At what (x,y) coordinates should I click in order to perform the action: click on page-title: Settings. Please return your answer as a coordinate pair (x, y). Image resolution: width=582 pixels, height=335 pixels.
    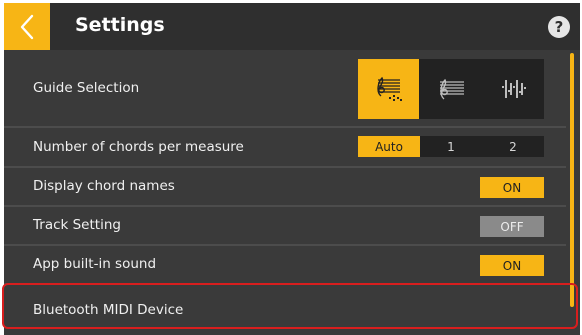
    Looking at the image, I should click on (120, 25).